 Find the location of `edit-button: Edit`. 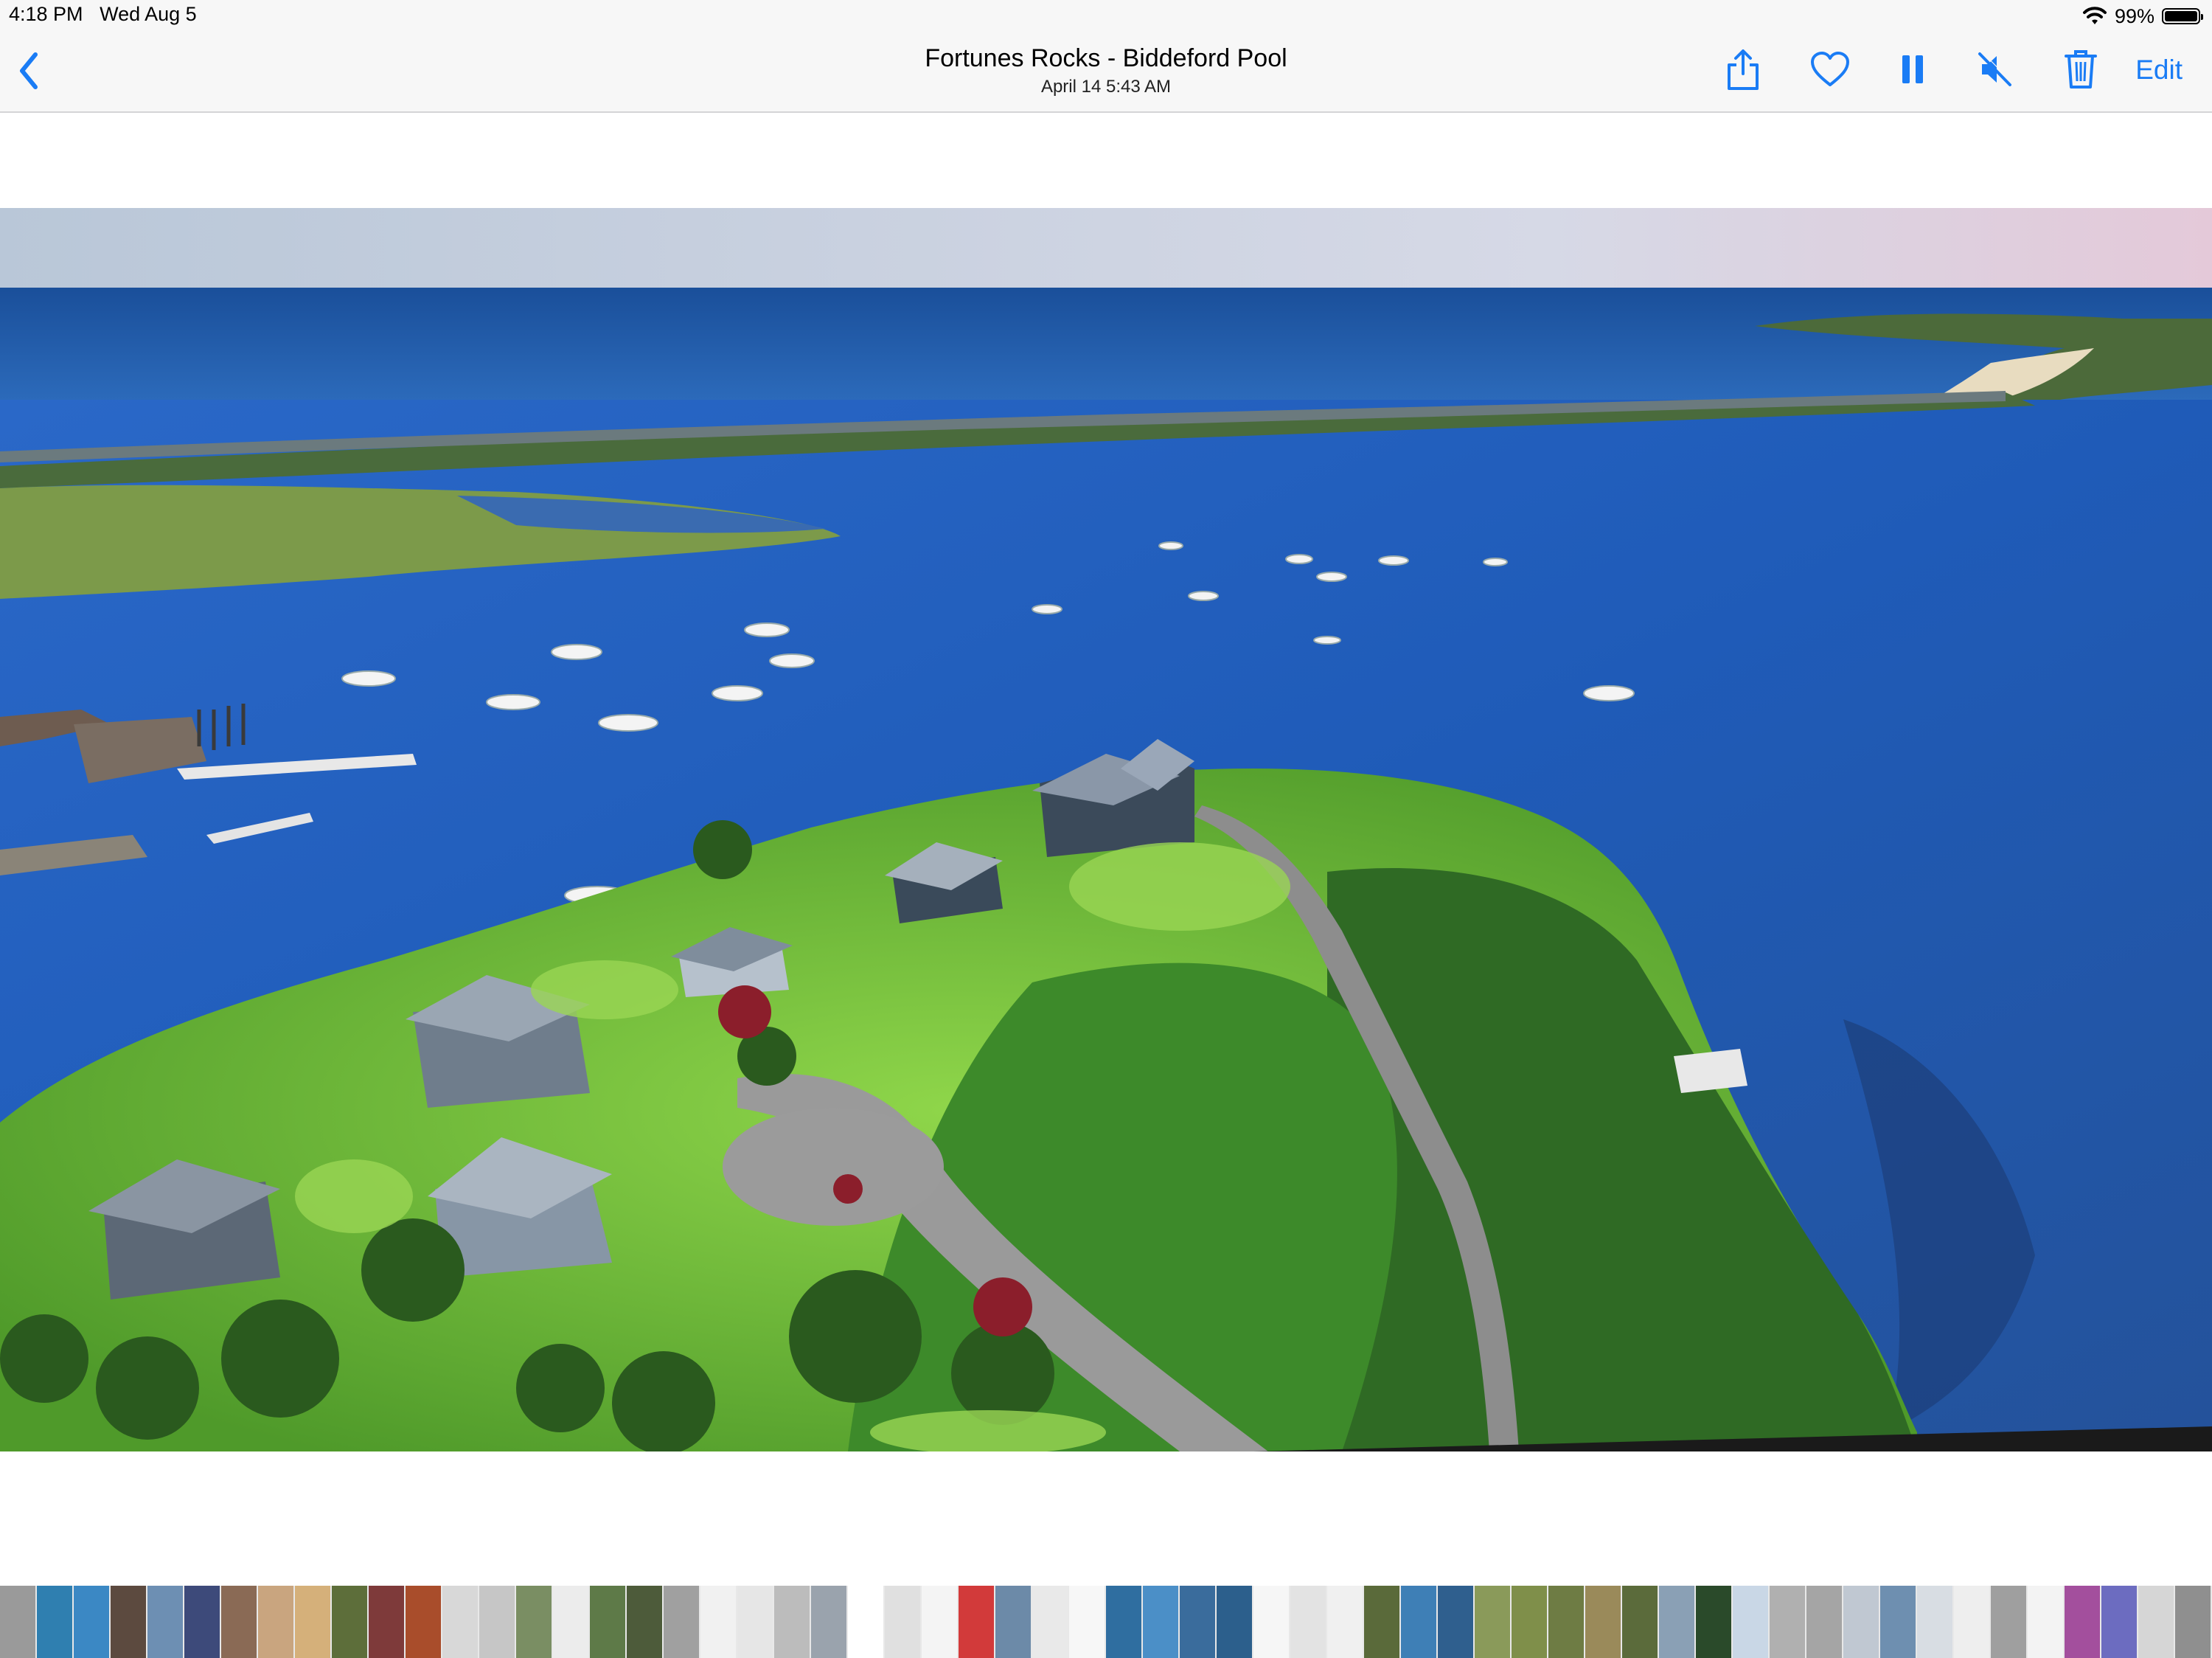

edit-button: Edit is located at coordinates (2159, 70).